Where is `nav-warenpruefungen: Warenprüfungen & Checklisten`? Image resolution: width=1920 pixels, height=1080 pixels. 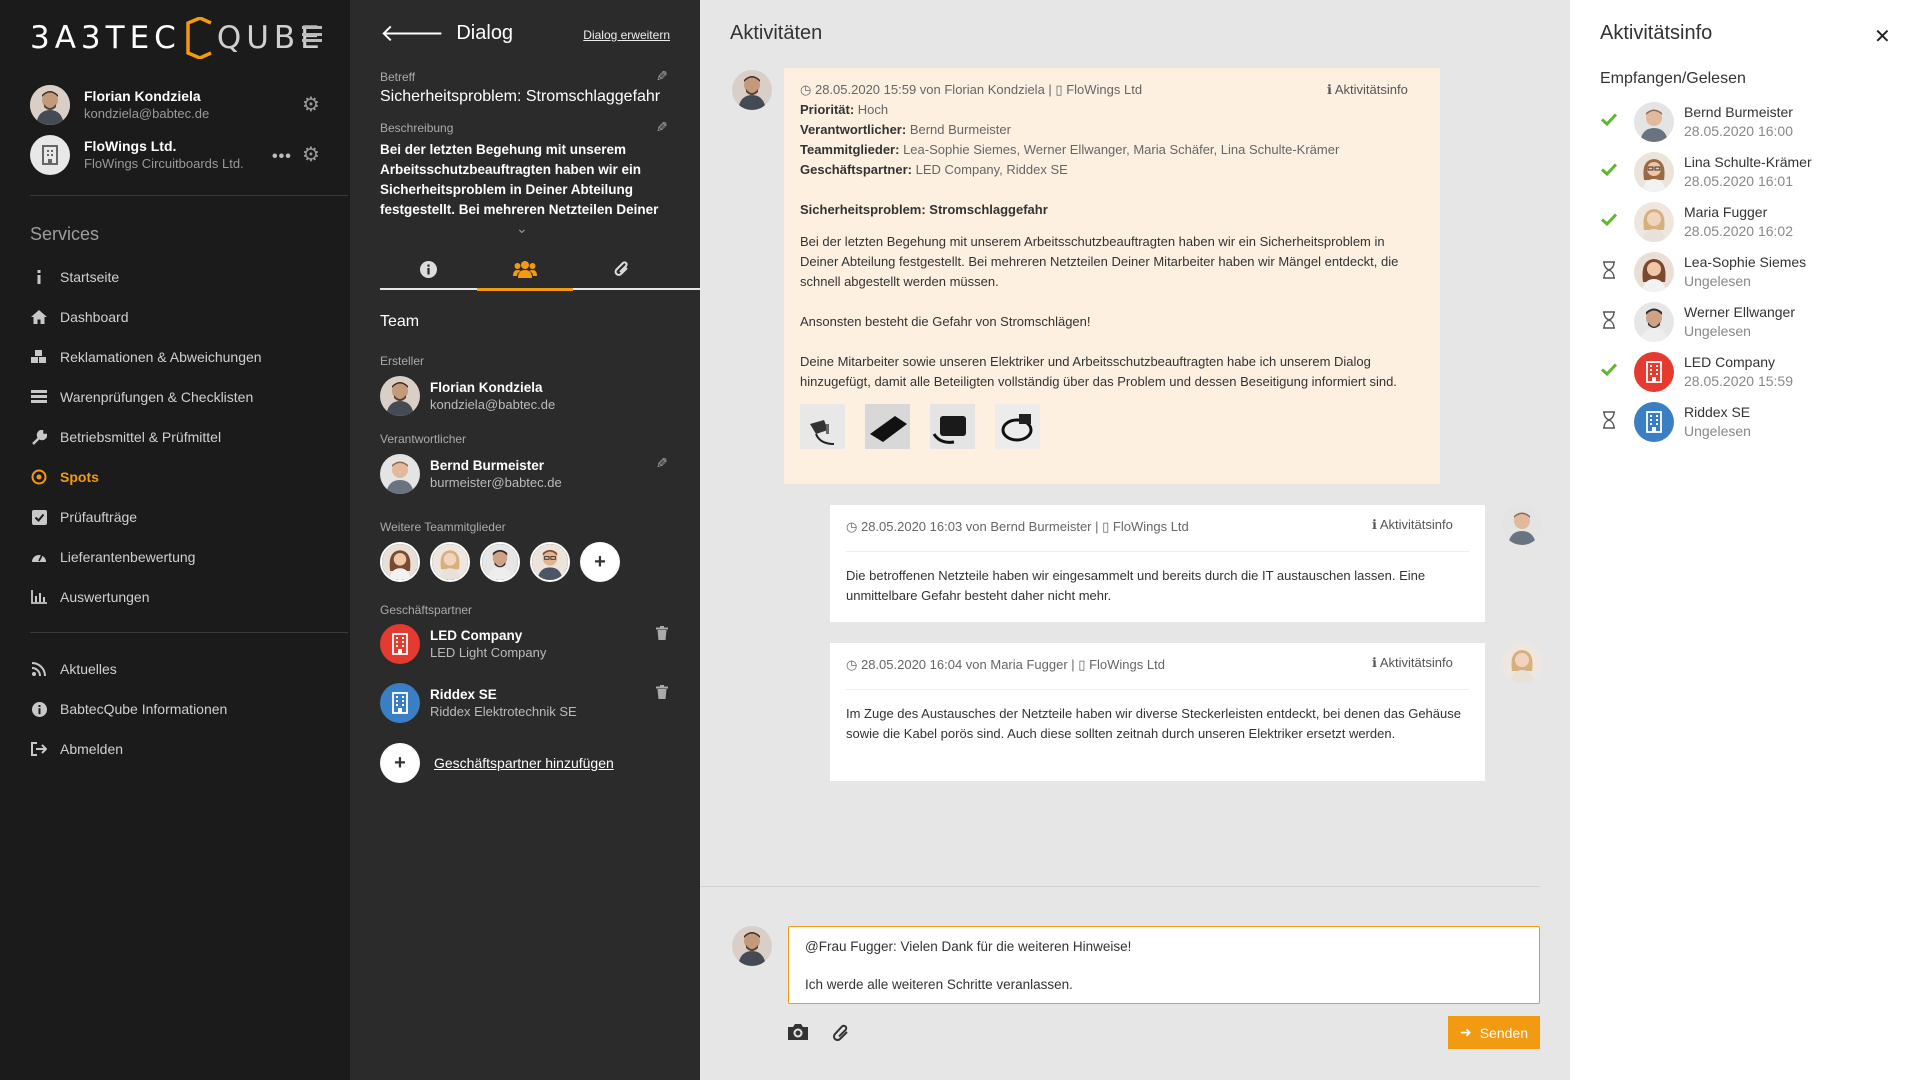
nav-warenpruefungen: Warenprüfungen & Checklisten is located at coordinates (141, 397).